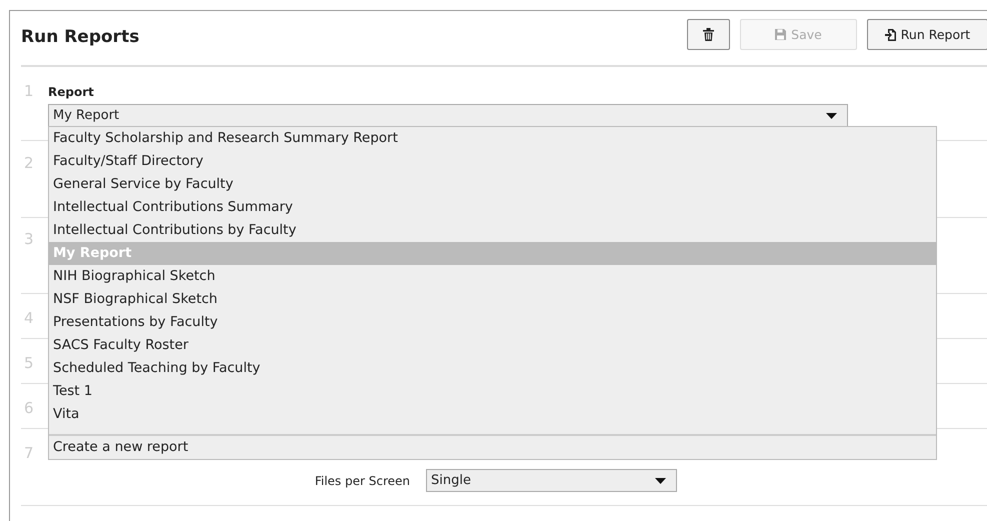 Image resolution: width=987 pixels, height=521 pixels. I want to click on files-per-screen-select: Single, so click(551, 480).